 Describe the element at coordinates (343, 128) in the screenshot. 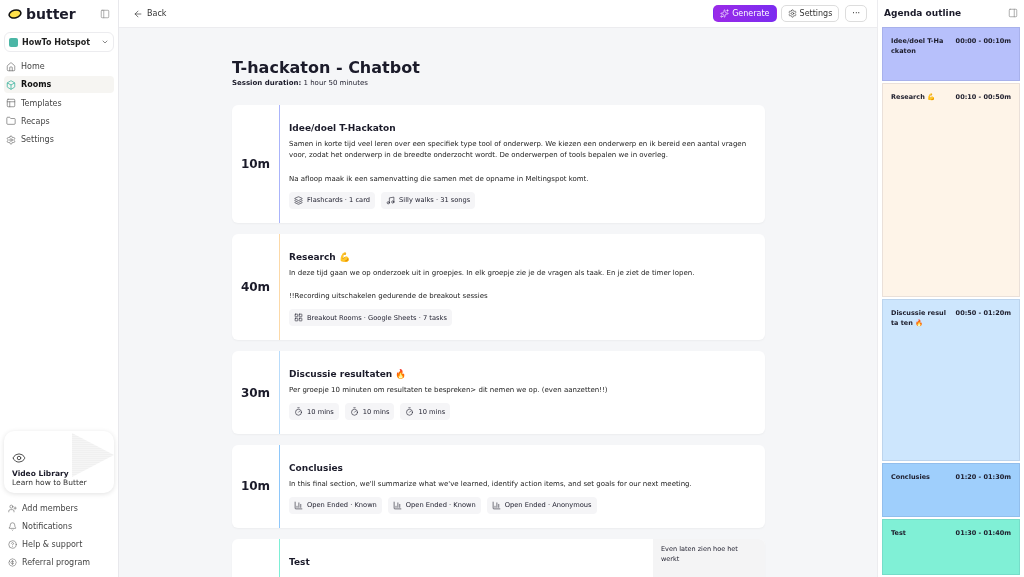

I see `block-title: Idee/doel T-Hackaton` at that location.